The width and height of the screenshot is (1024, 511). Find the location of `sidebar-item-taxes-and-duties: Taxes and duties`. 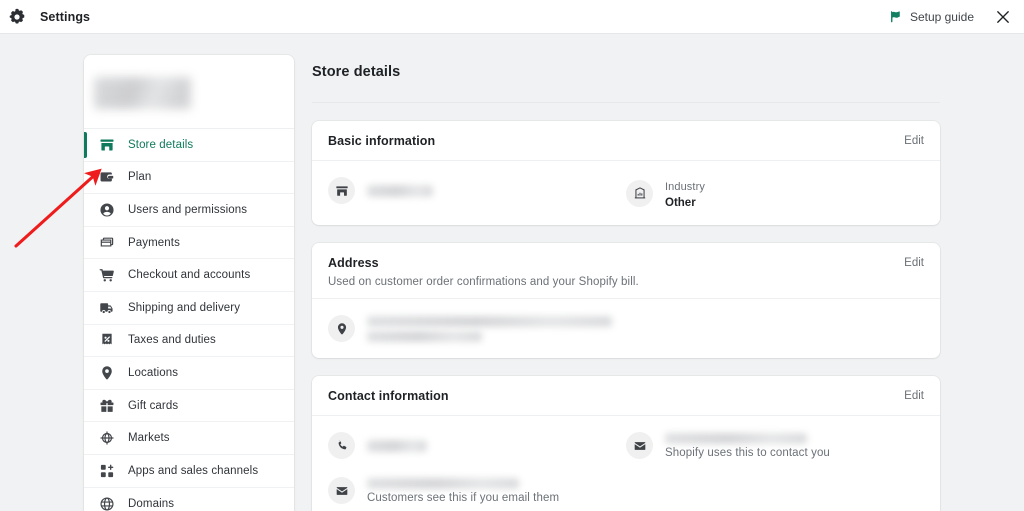

sidebar-item-taxes-and-duties: Taxes and duties is located at coordinates (189, 341).